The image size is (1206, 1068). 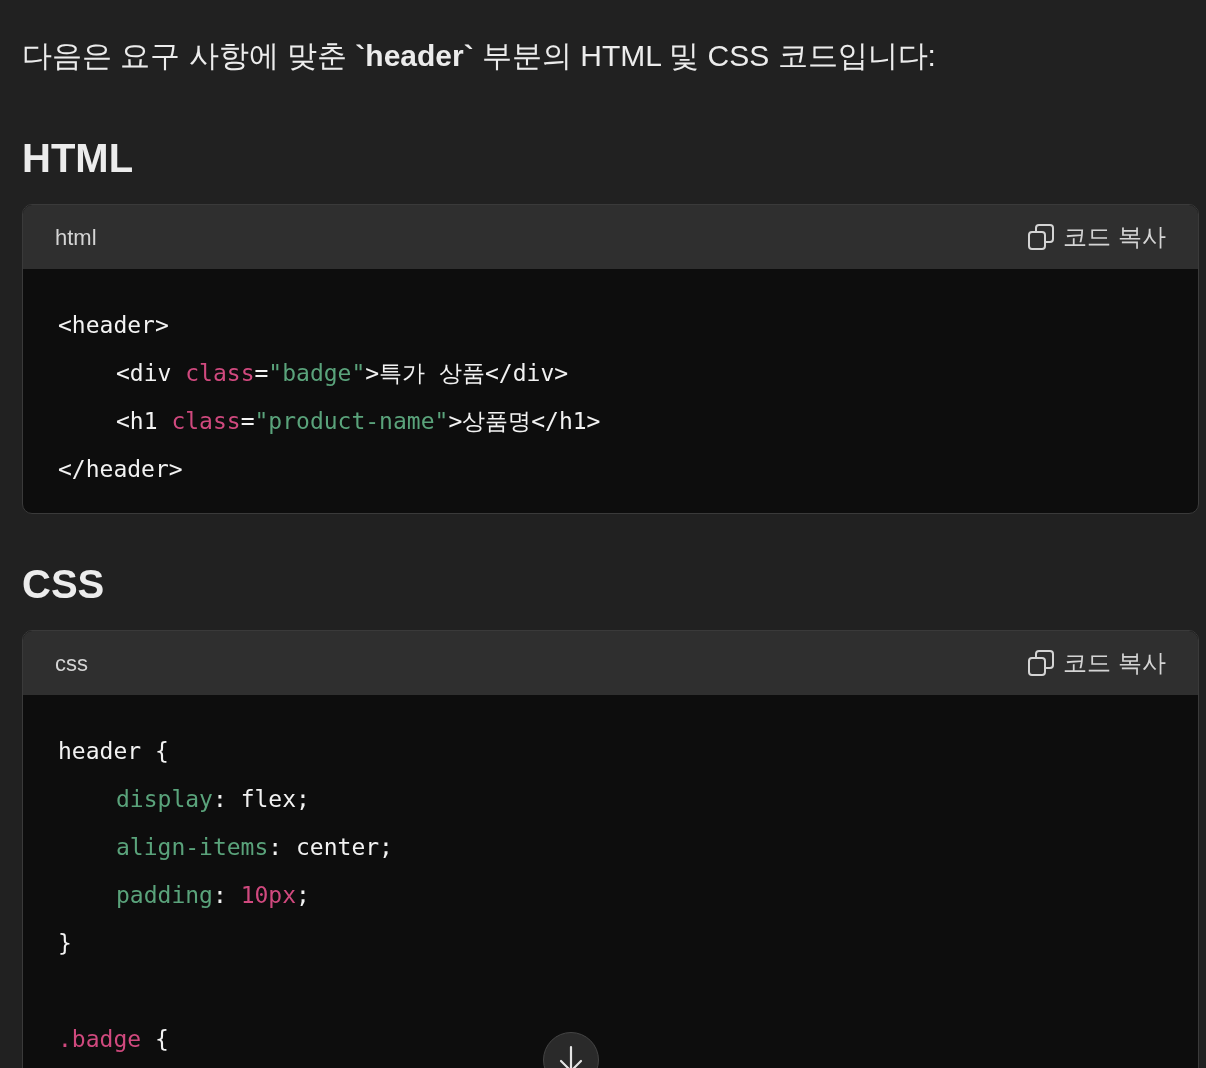 I want to click on code-line: </header>, so click(x=120, y=469).